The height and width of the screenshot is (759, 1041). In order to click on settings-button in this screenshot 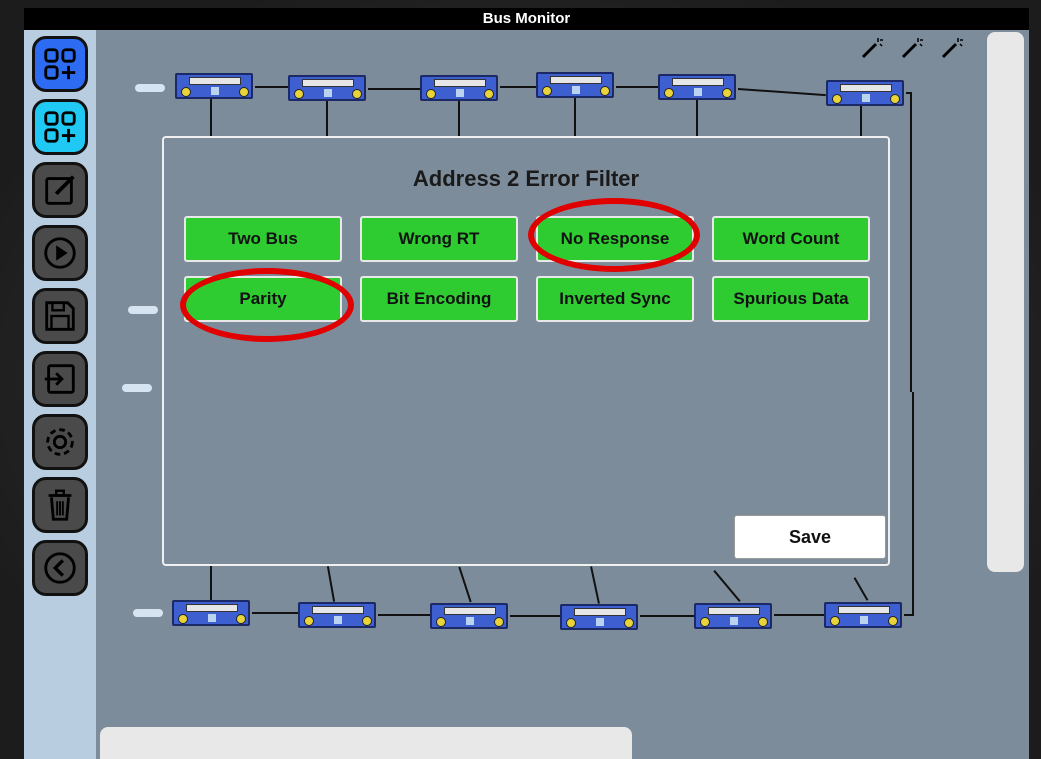, I will do `click(60, 442)`.